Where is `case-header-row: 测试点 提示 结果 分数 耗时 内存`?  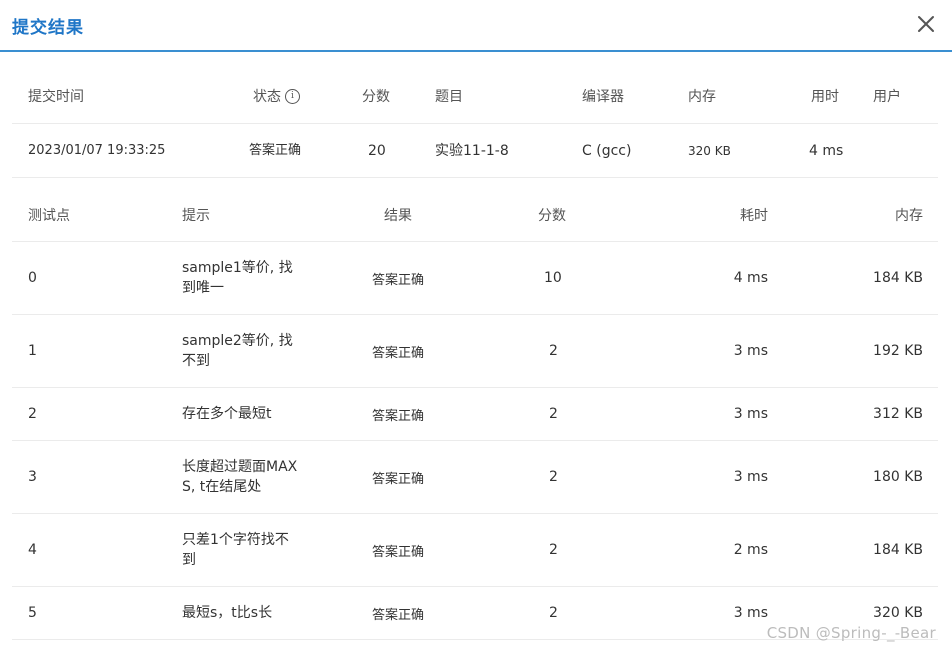
case-header-row: 测试点 提示 结果 分数 耗时 内存 is located at coordinates (475, 215).